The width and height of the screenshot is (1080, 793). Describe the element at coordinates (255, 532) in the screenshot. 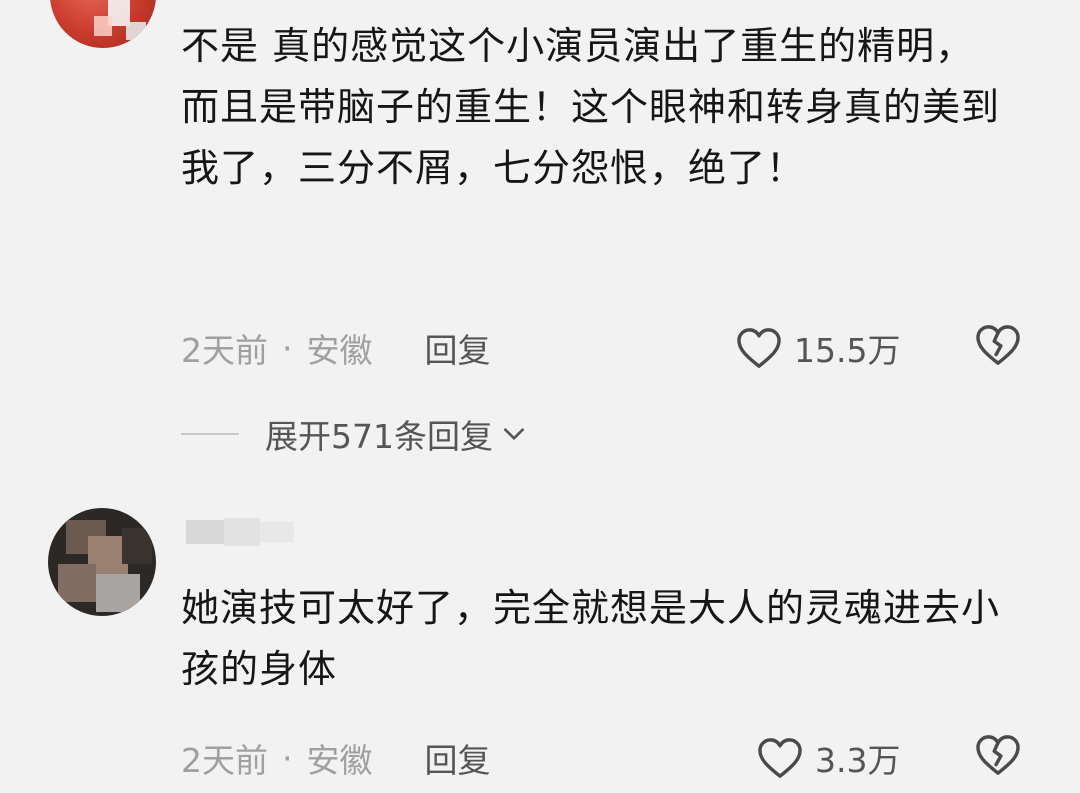

I see `username-blurred` at that location.